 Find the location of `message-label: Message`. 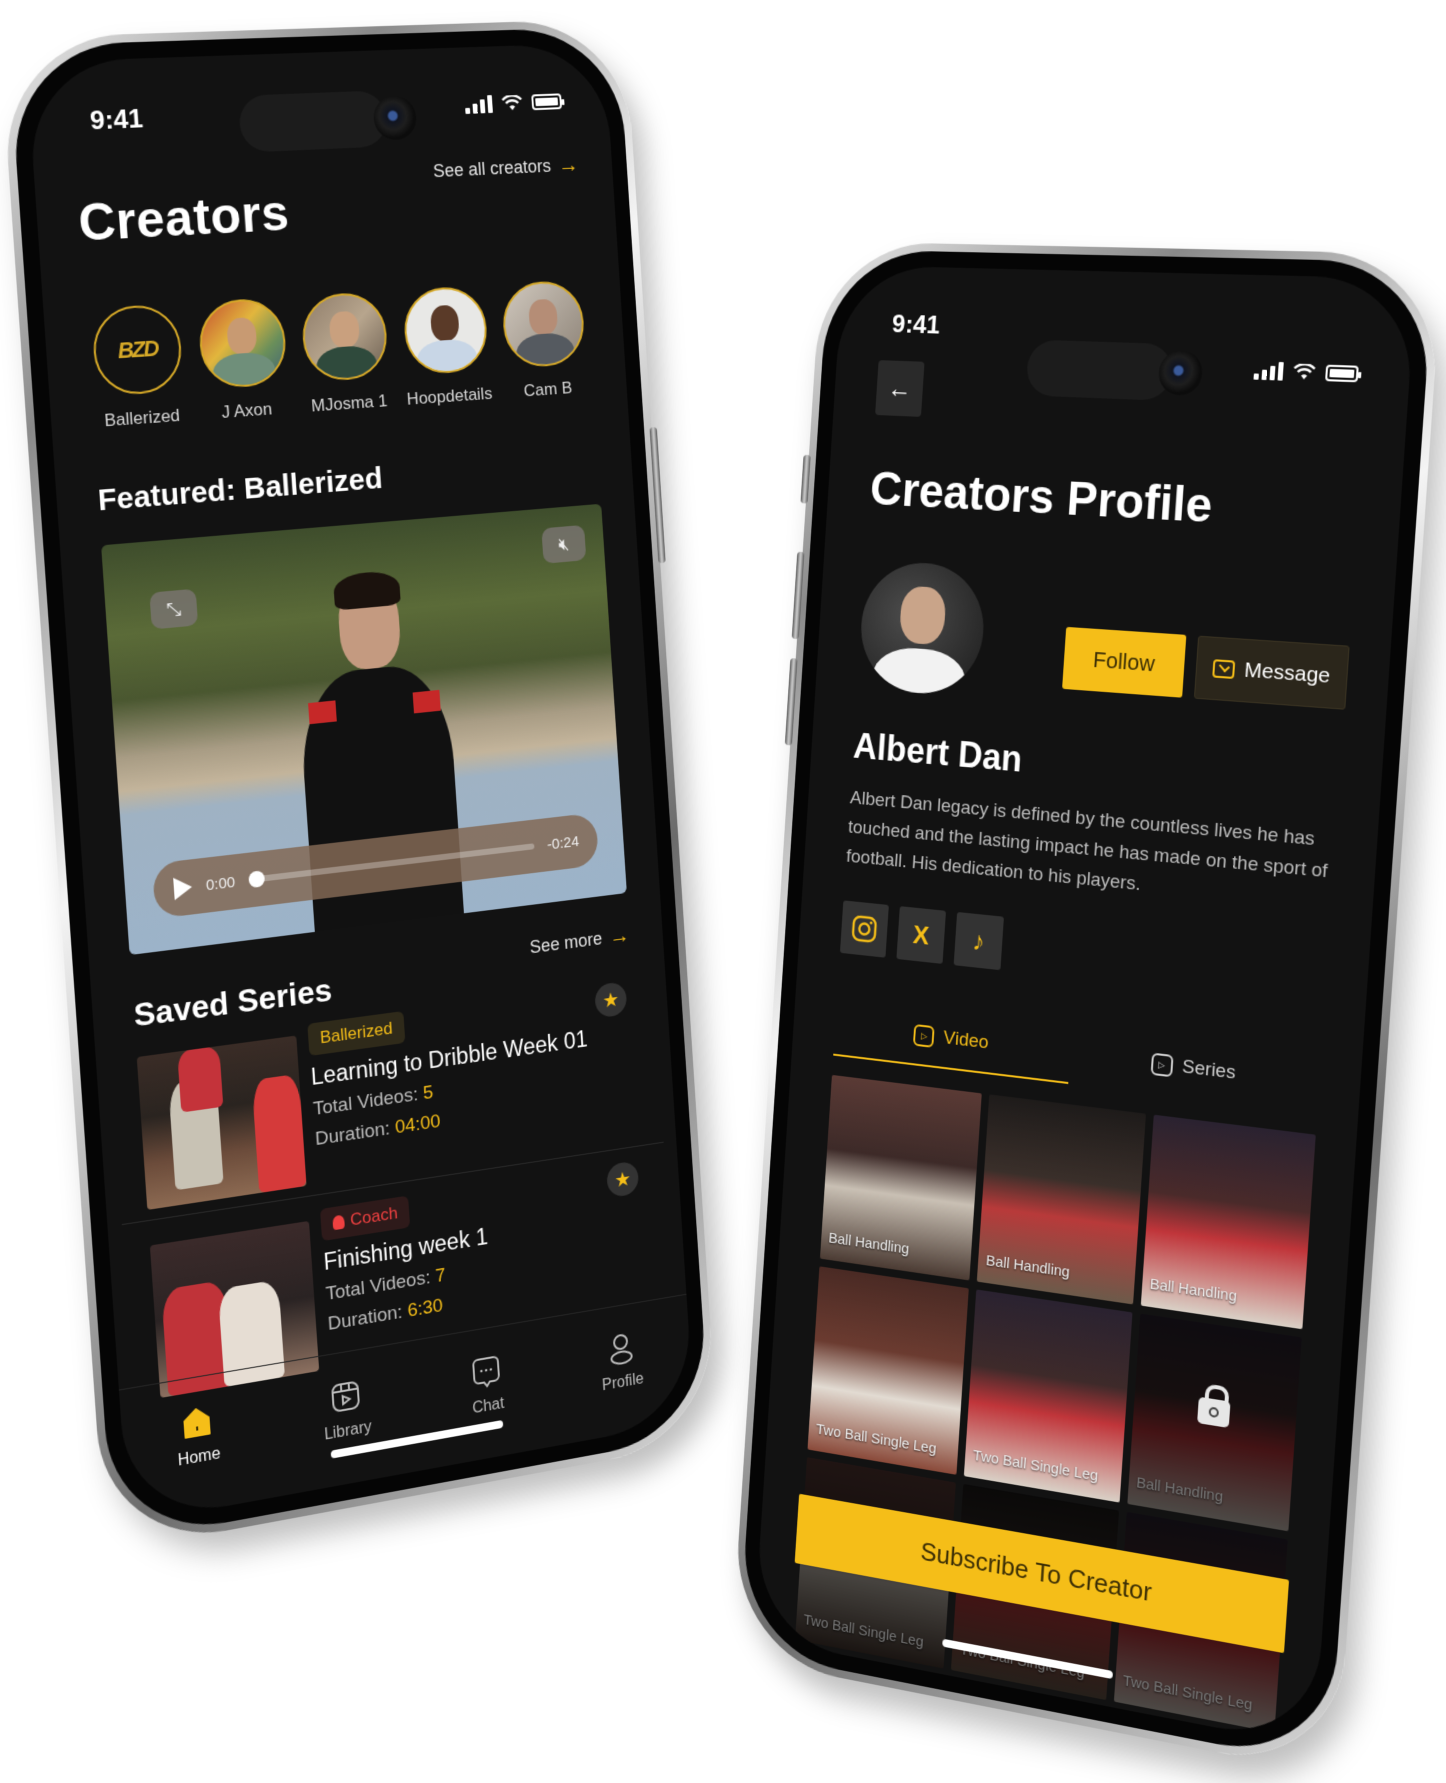

message-label: Message is located at coordinates (1287, 673).